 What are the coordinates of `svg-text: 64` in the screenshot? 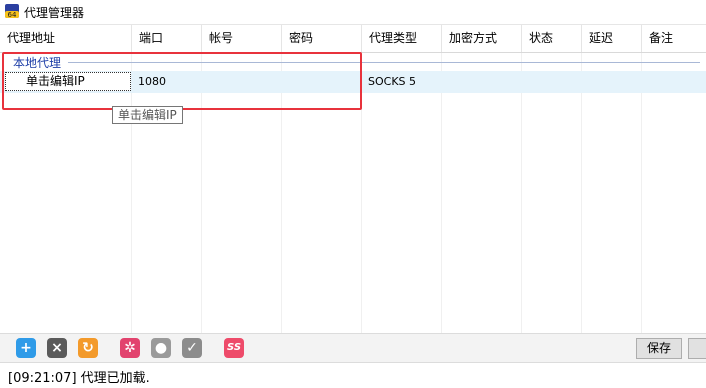 It's located at (12, 15).